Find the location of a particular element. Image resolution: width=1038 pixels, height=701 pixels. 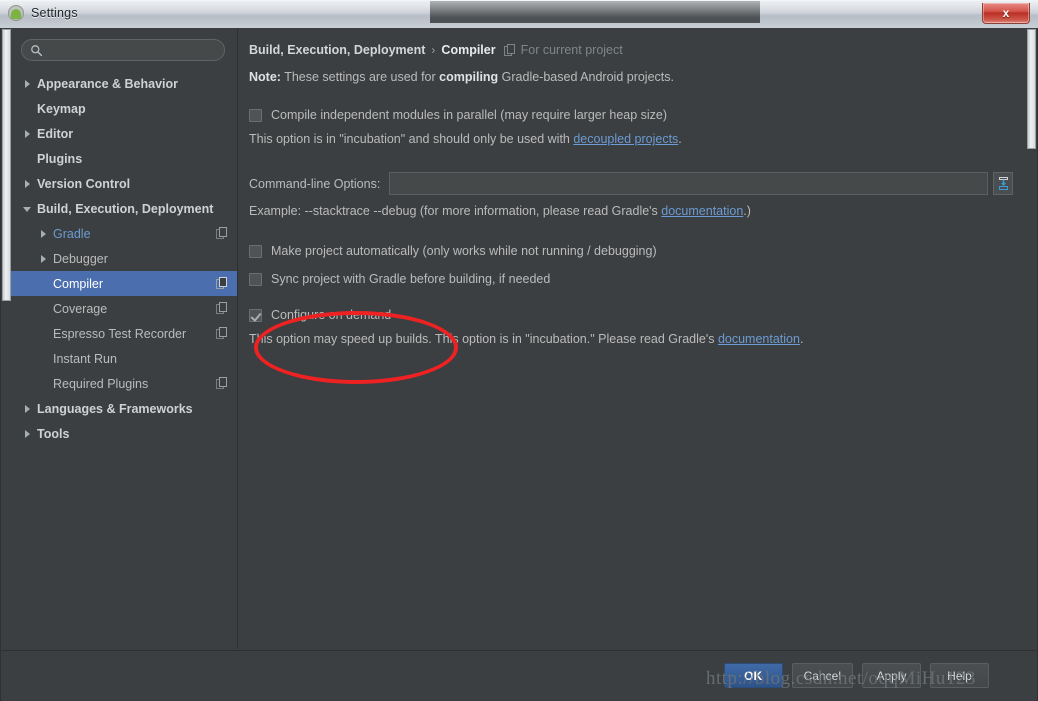

command-line-label: Command-line Options: is located at coordinates (315, 183).